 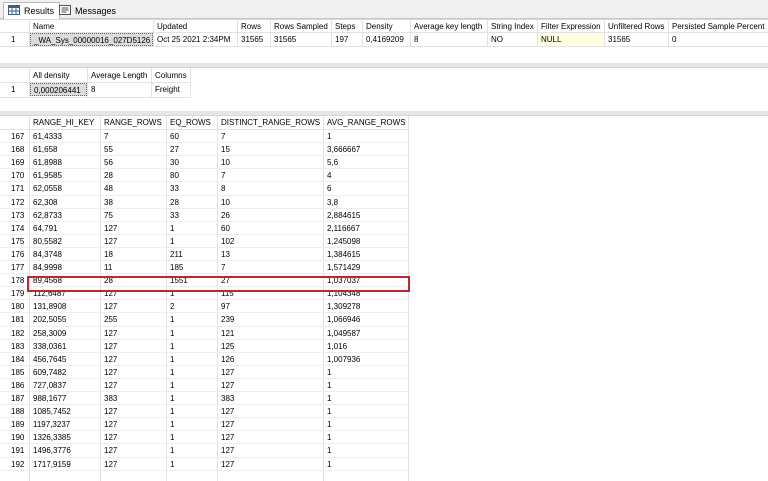 I want to click on avg-range-rows-cell: 1,245098, so click(x=366, y=241).